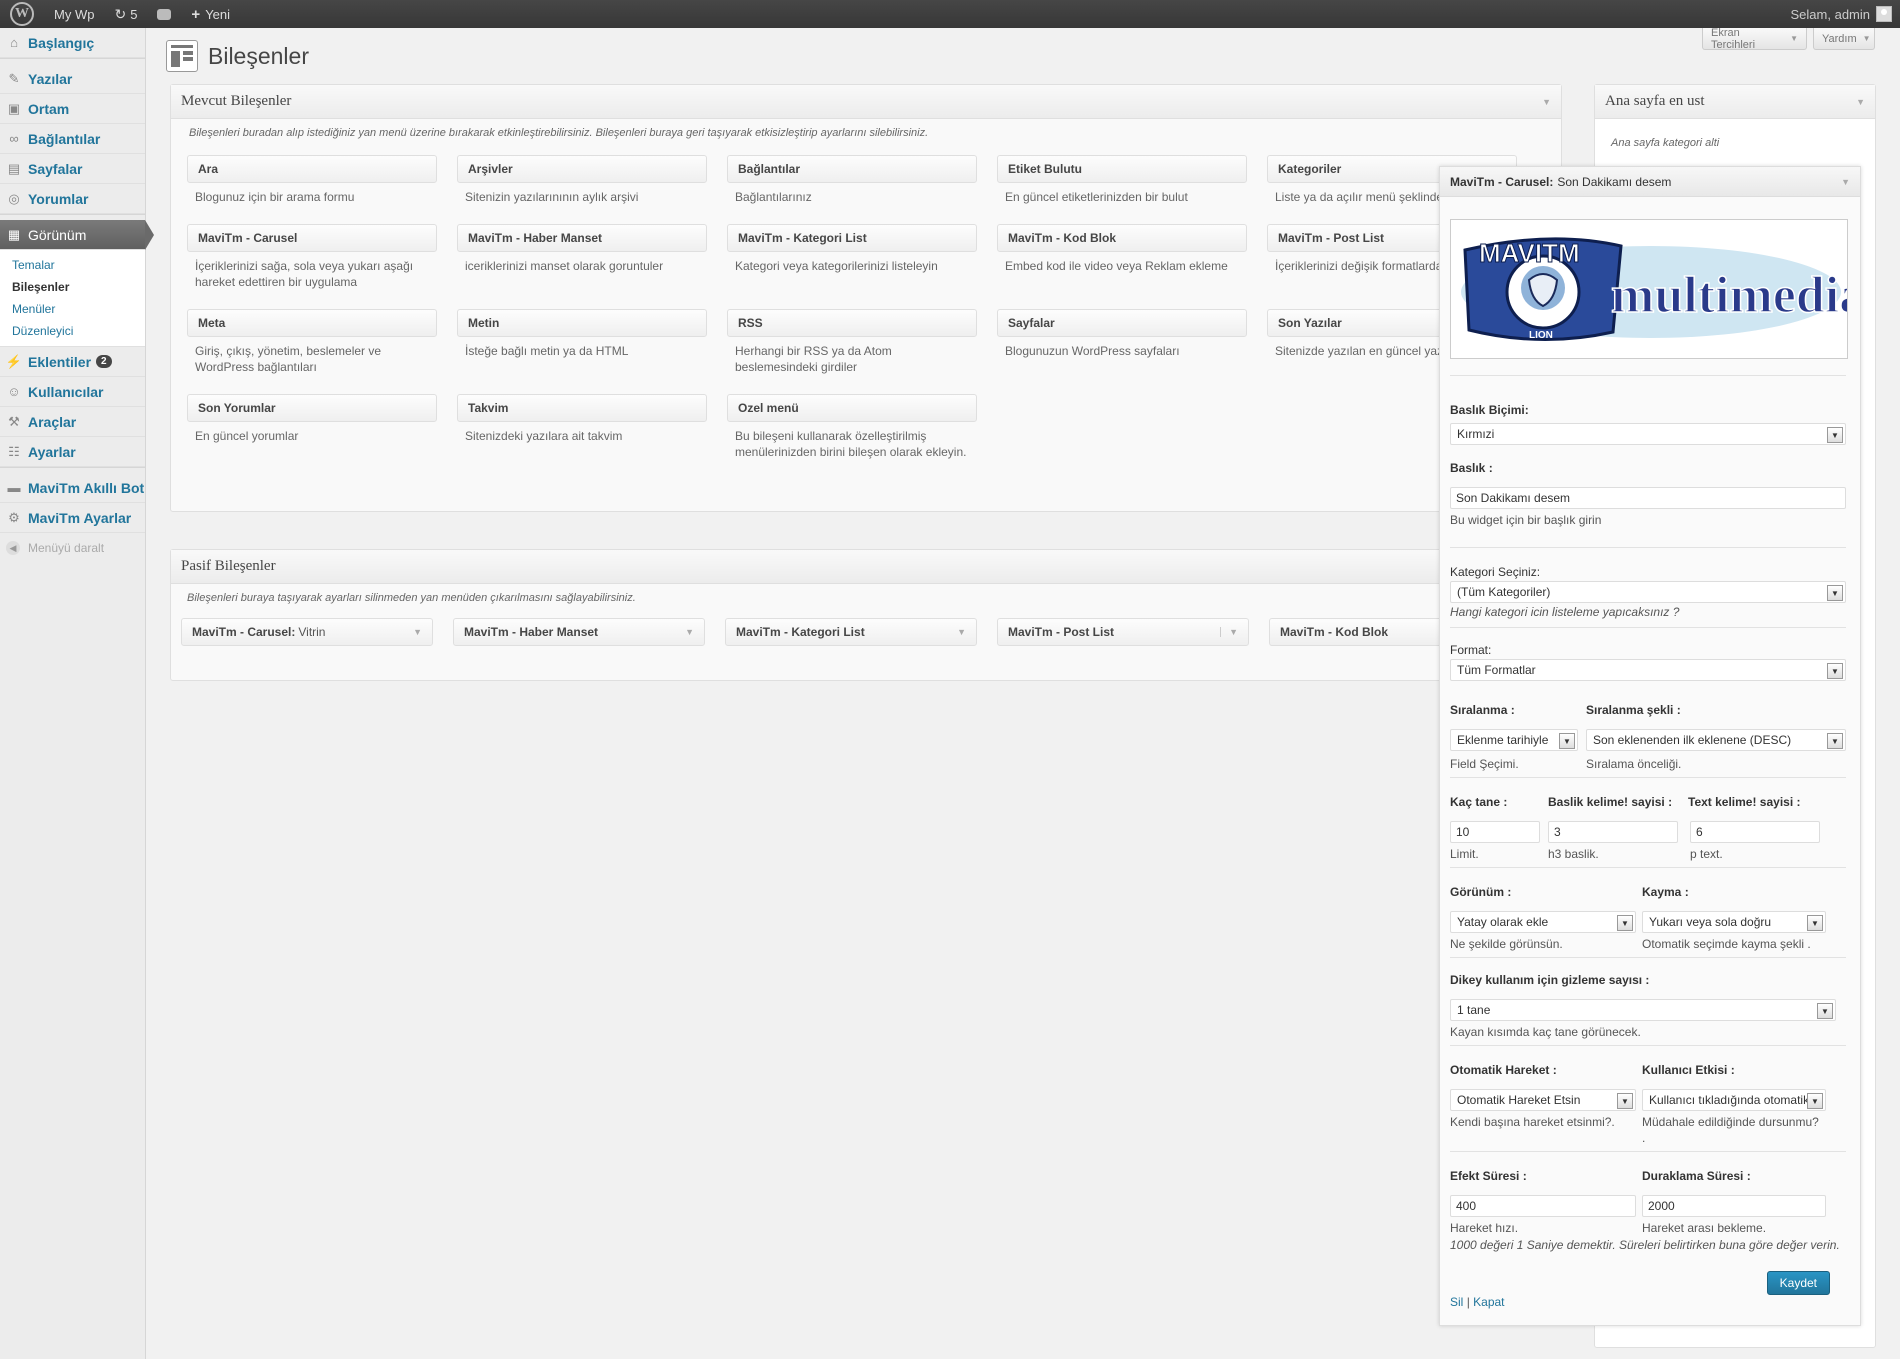 The height and width of the screenshot is (1359, 1900). What do you see at coordinates (312, 408) in the screenshot?
I see `widget-title: Son Yorumlar` at bounding box center [312, 408].